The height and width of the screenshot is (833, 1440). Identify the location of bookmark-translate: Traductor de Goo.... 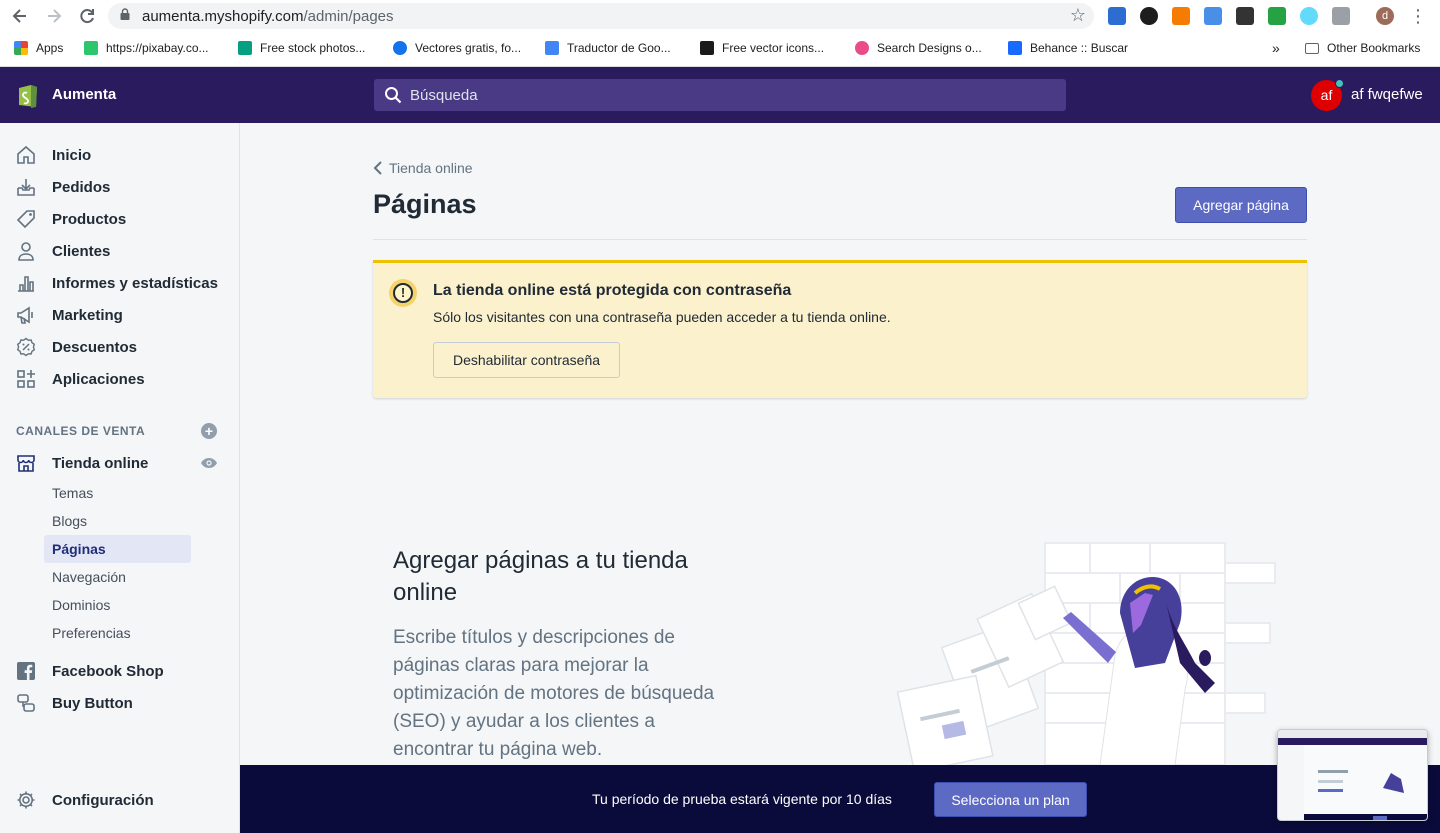
(608, 48).